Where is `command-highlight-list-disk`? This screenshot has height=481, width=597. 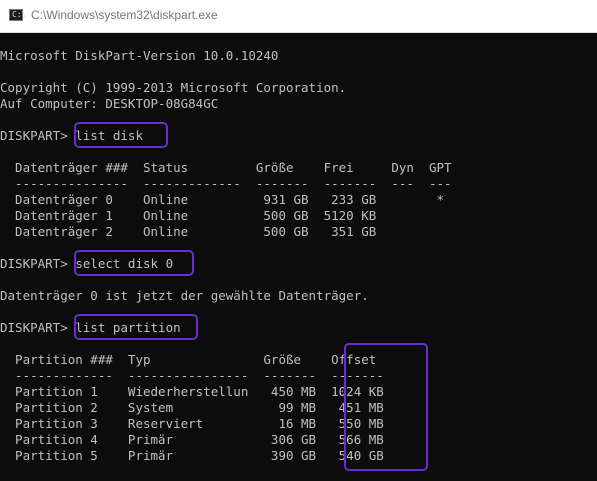 command-highlight-list-disk is located at coordinates (121, 135).